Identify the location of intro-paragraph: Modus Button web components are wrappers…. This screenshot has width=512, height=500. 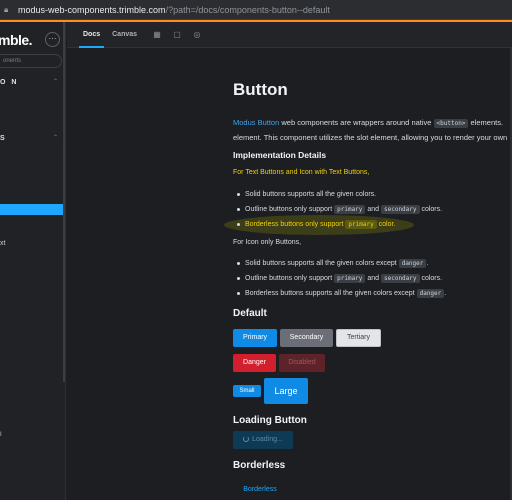
(372, 130).